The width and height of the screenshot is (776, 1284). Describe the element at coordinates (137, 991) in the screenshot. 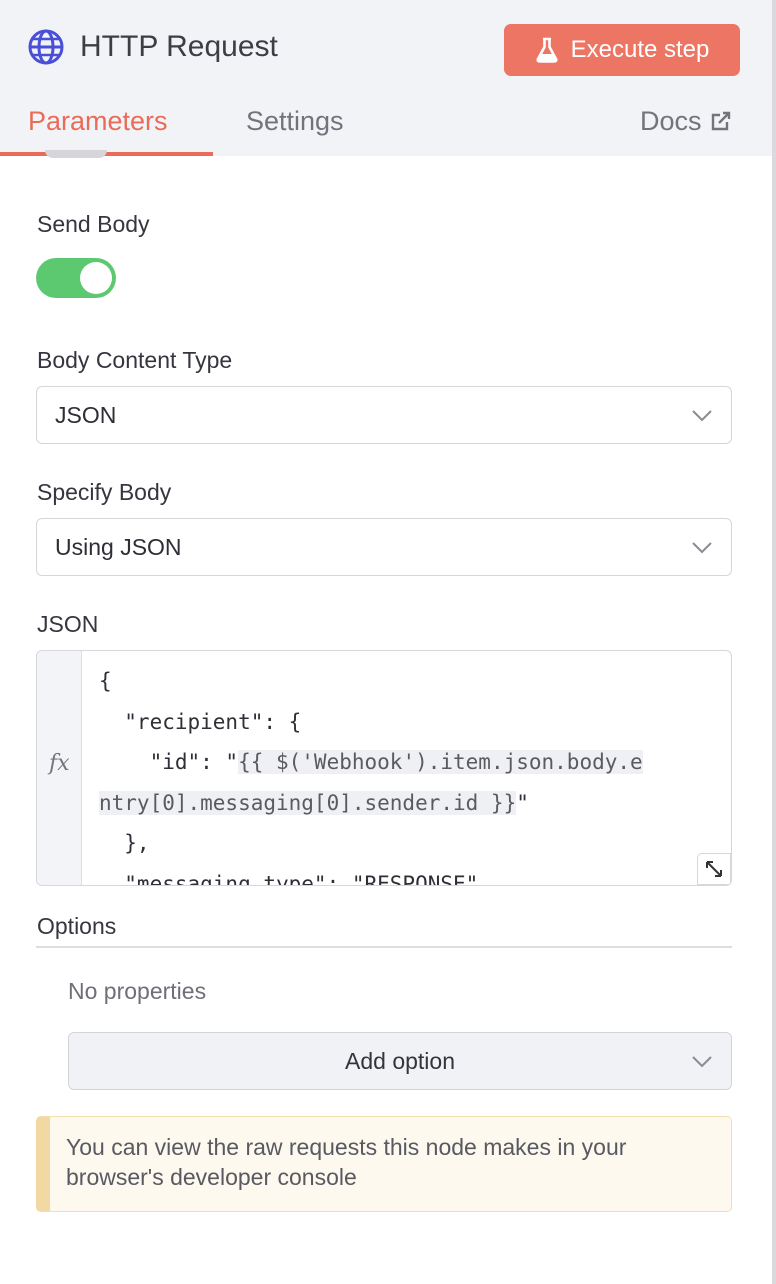

I see `no-properties-text: No properties` at that location.